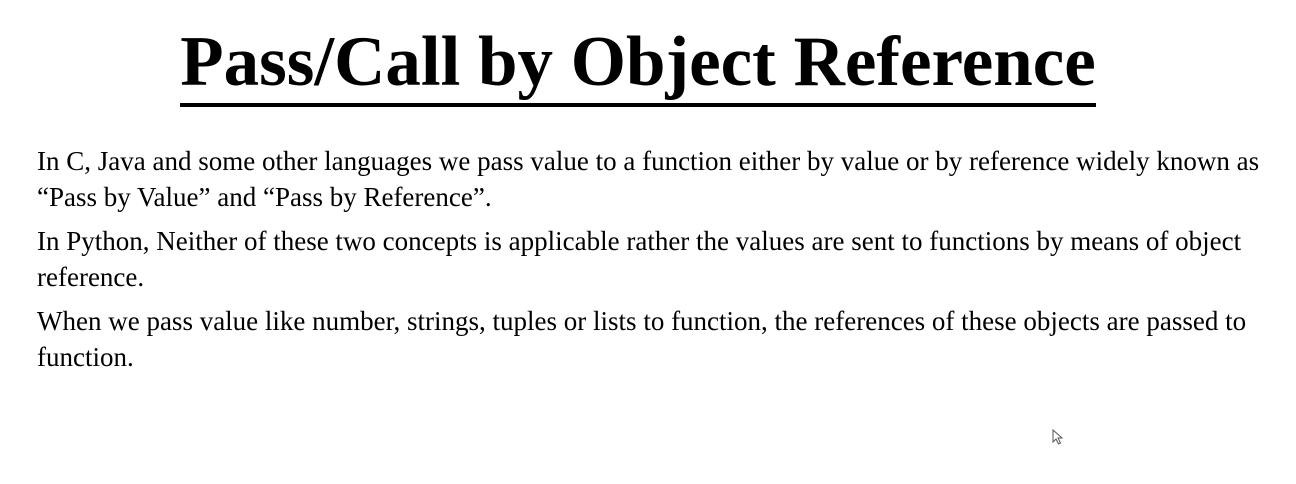 The height and width of the screenshot is (484, 1296). I want to click on slide-title-text: Pass/Call by Object Reference, so click(638, 65).